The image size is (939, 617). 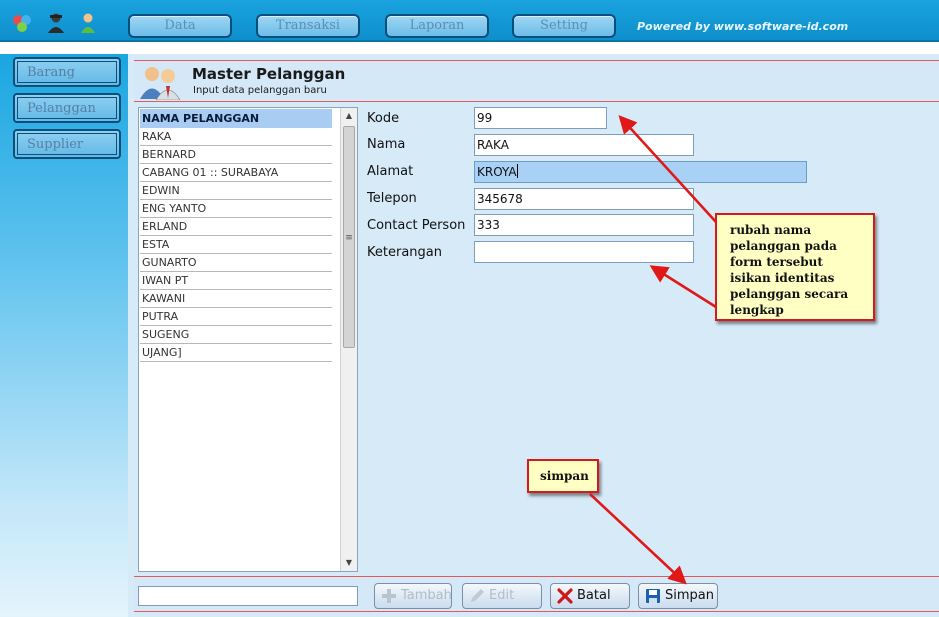 I want to click on sidebar: Barang Pelanggan Supplier, so click(x=64, y=335).